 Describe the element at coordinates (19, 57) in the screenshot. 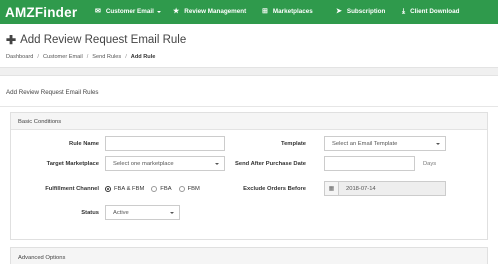

I see `breadcrumb-dashboard: Dashboard` at that location.